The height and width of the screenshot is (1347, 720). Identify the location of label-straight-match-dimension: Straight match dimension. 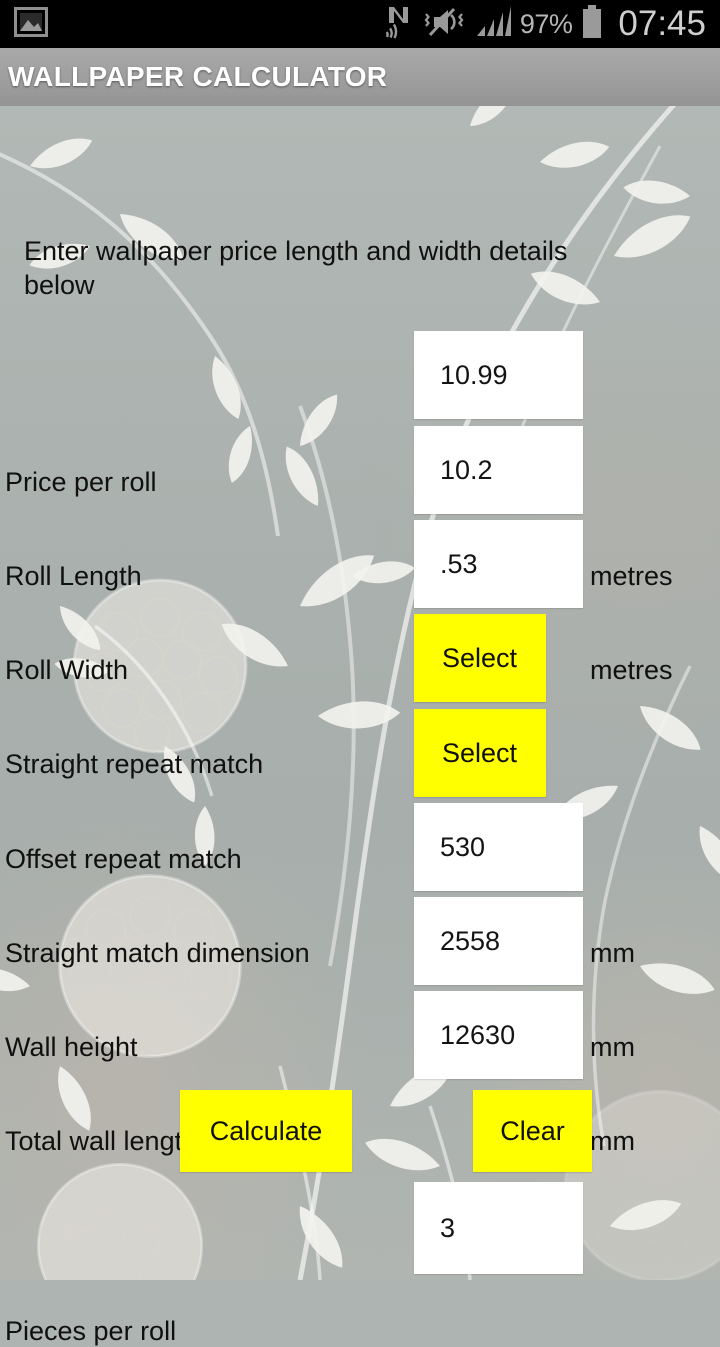
(157, 953).